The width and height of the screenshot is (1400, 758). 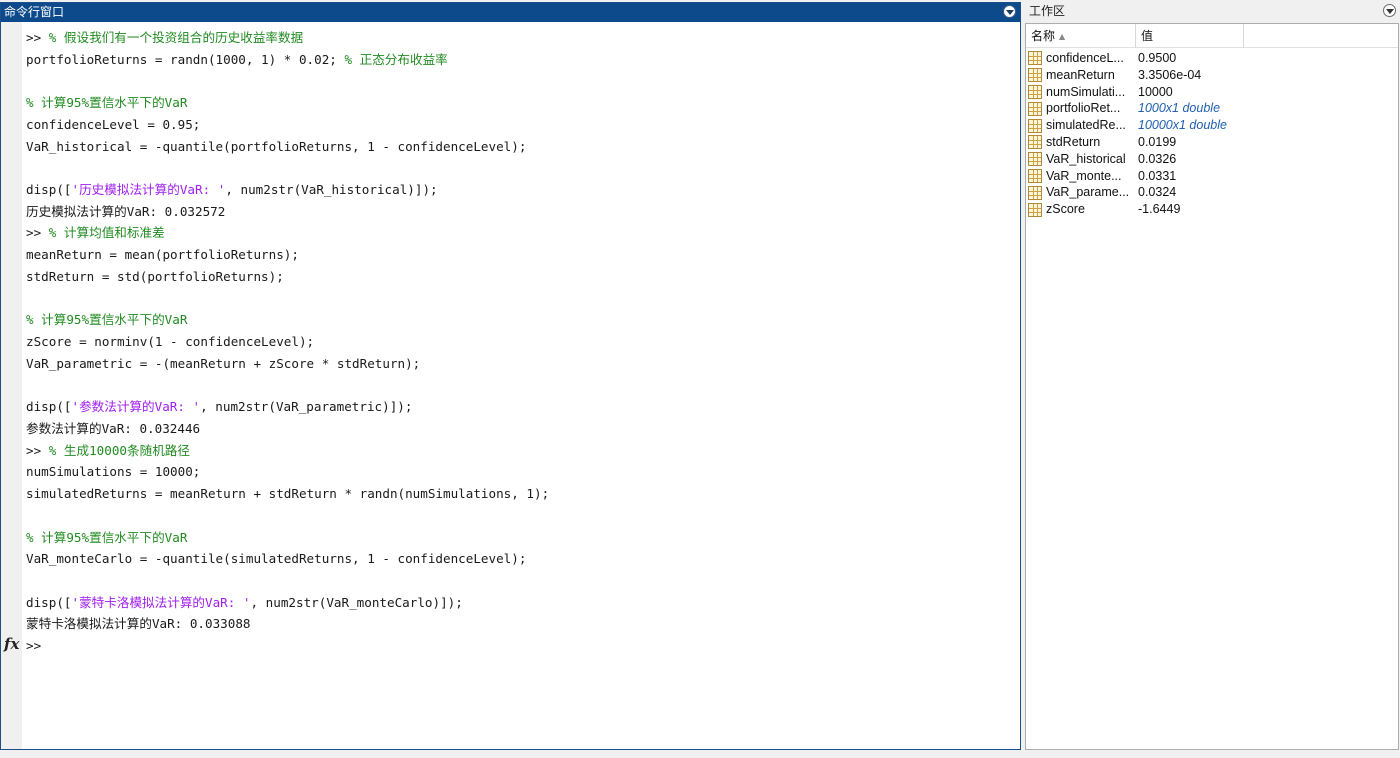 What do you see at coordinates (331, 190) in the screenshot?
I see `code-text: , num2str(VaR_historical)]);` at bounding box center [331, 190].